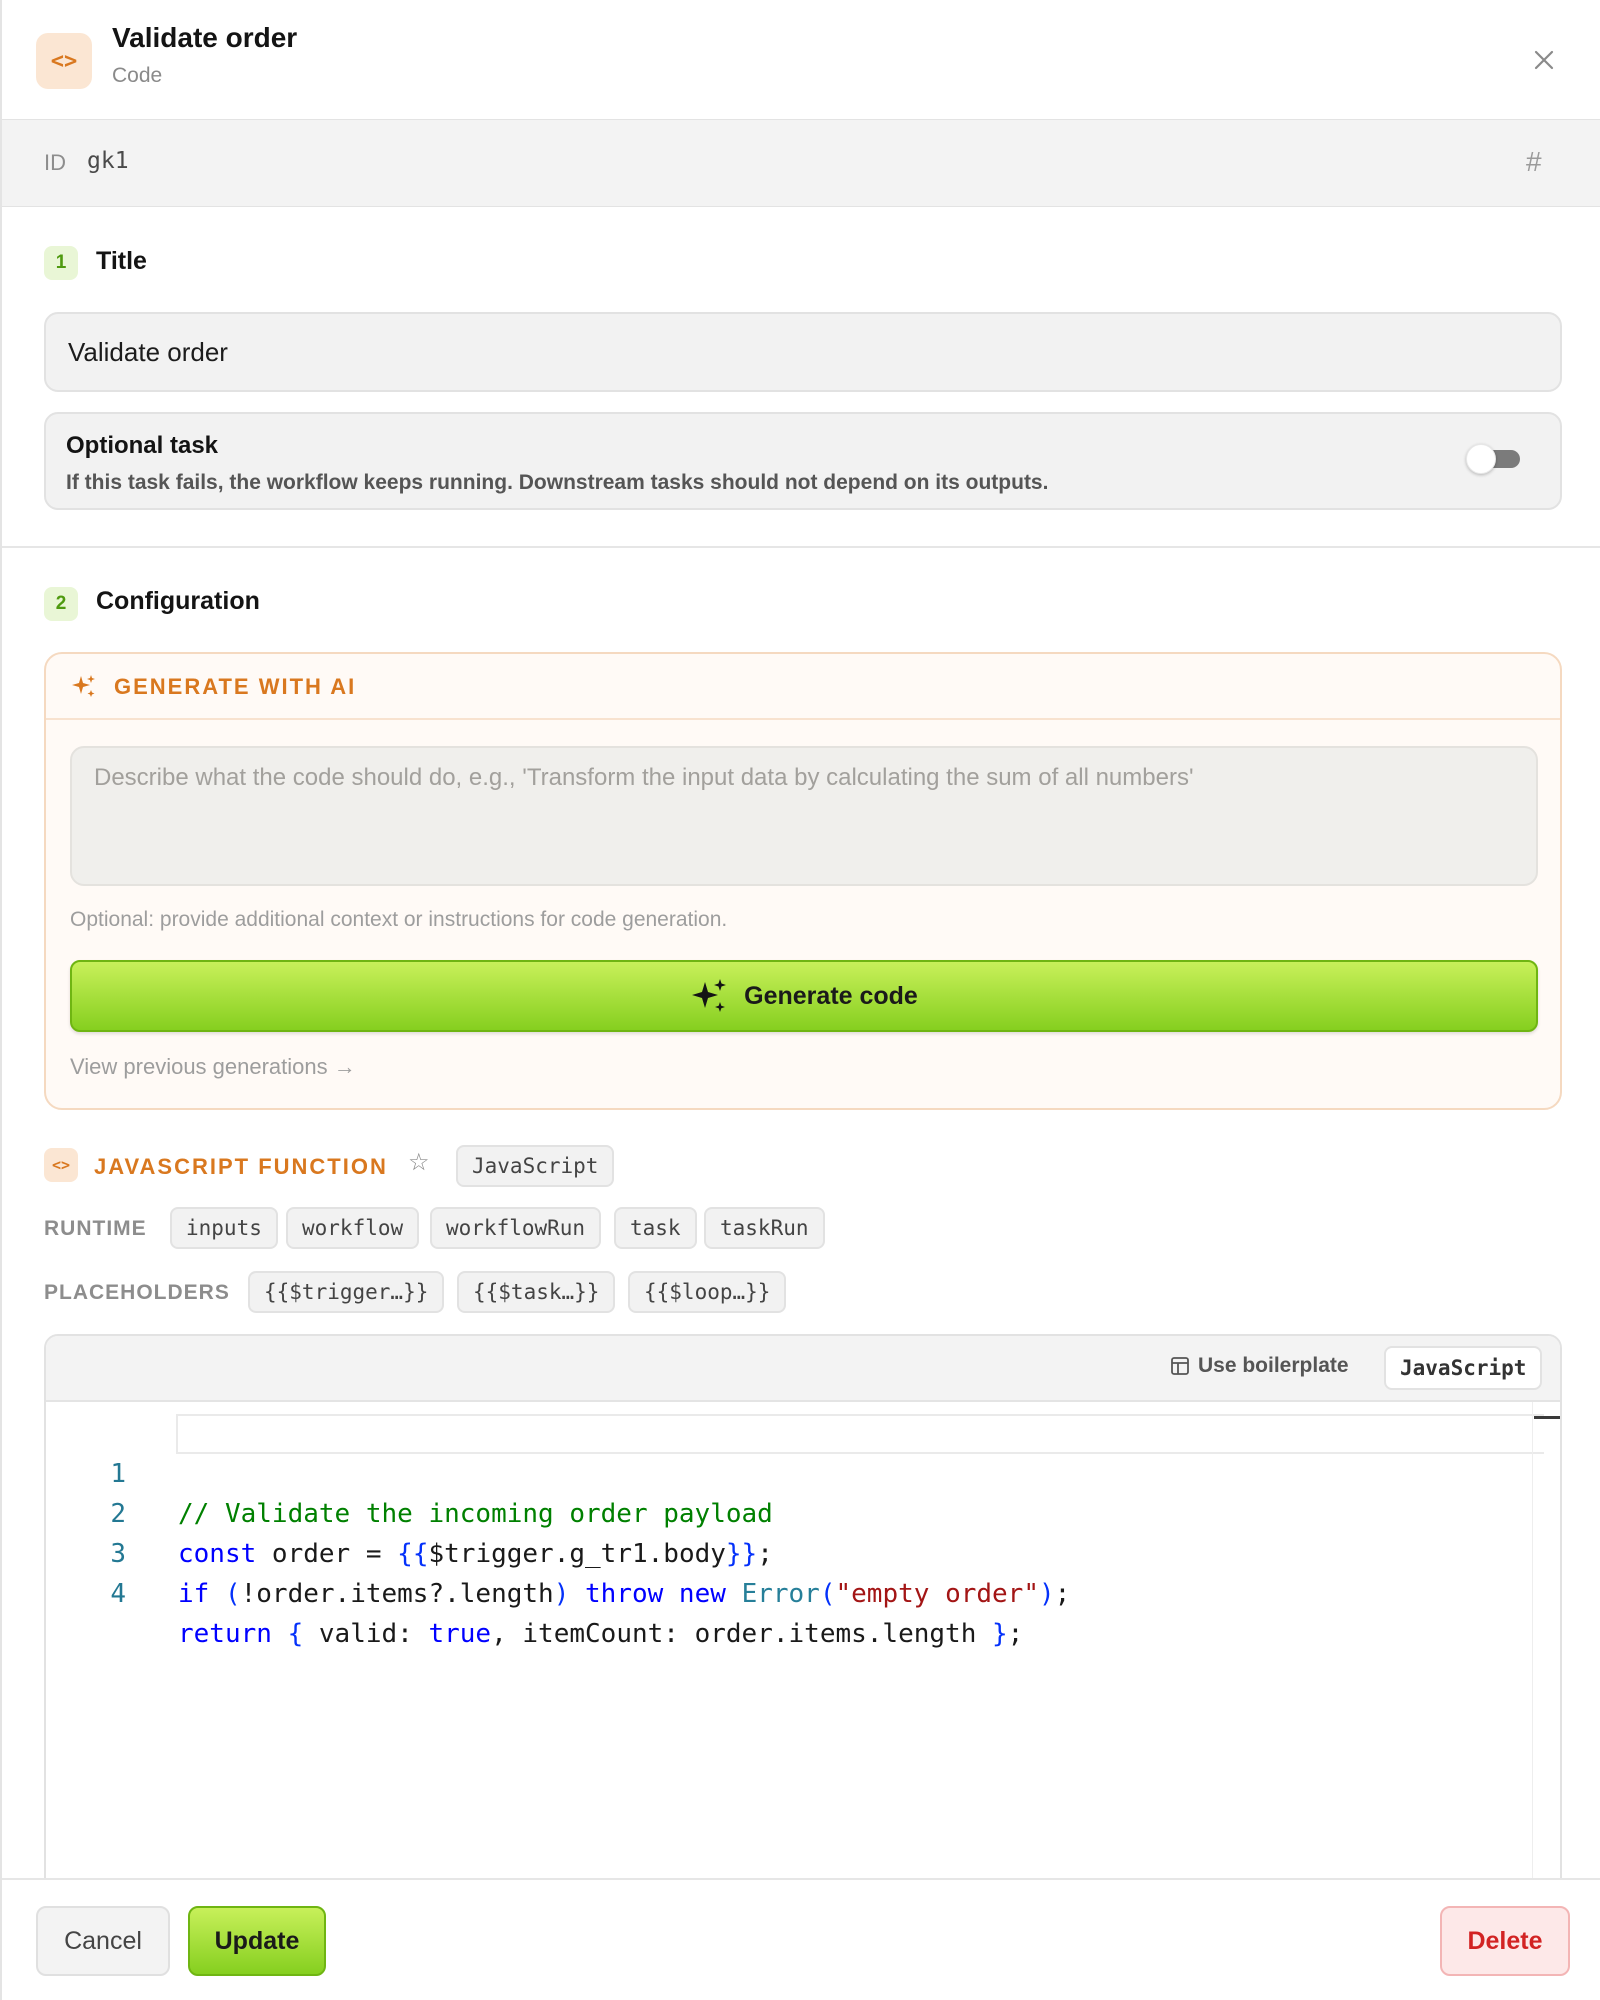 Image resolution: width=1600 pixels, height=2000 pixels. What do you see at coordinates (1505, 1941) in the screenshot?
I see `delete-button: Delete` at bounding box center [1505, 1941].